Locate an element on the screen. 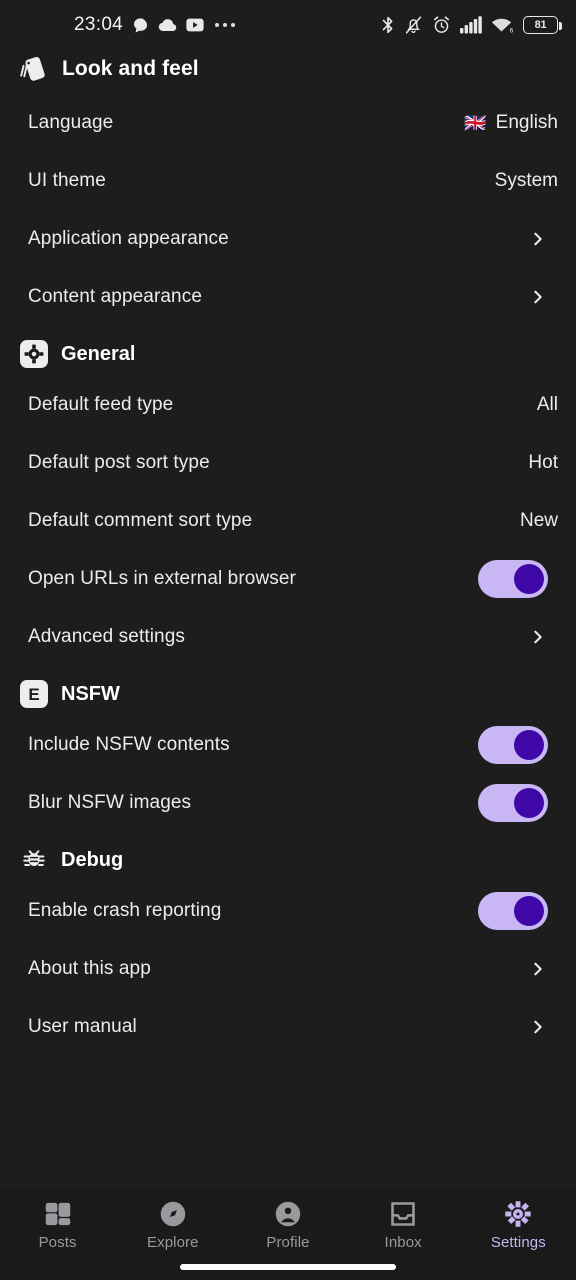 The image size is (576, 1280). settings-row-trailing: All is located at coordinates (547, 405).